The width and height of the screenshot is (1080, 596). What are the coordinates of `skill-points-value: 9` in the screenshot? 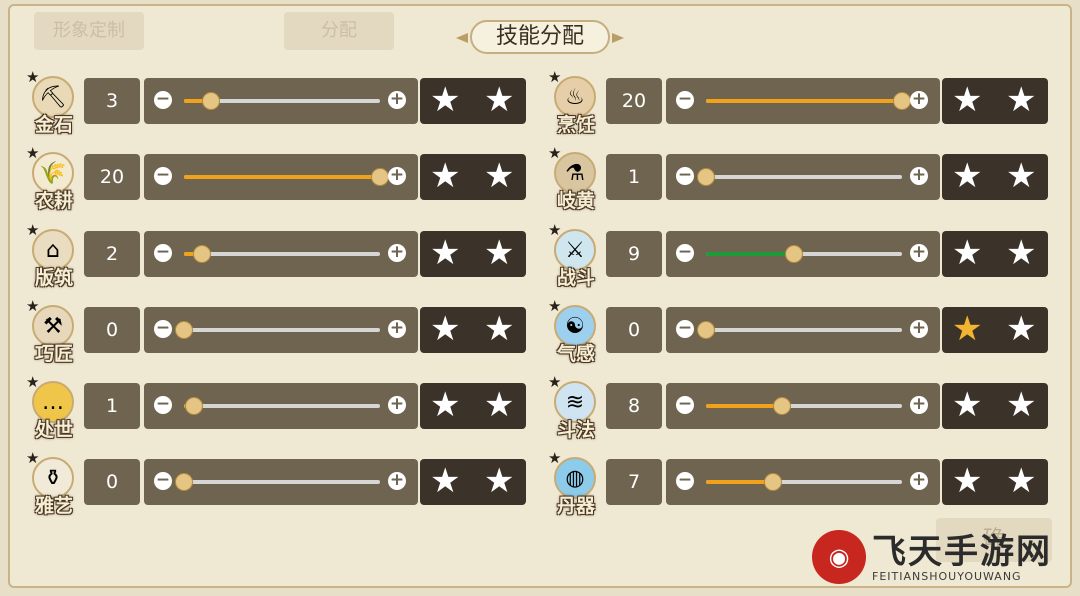 It's located at (634, 254).